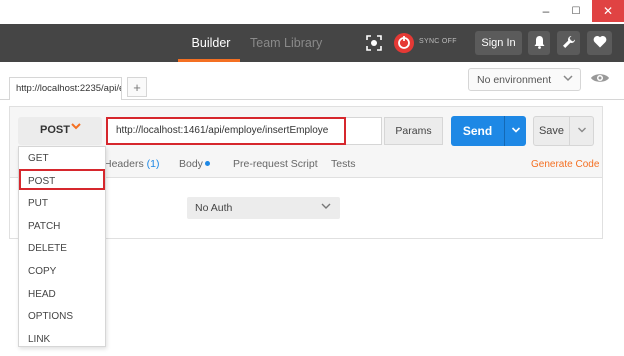  I want to click on auth-type-select: No Auth, so click(263, 208).